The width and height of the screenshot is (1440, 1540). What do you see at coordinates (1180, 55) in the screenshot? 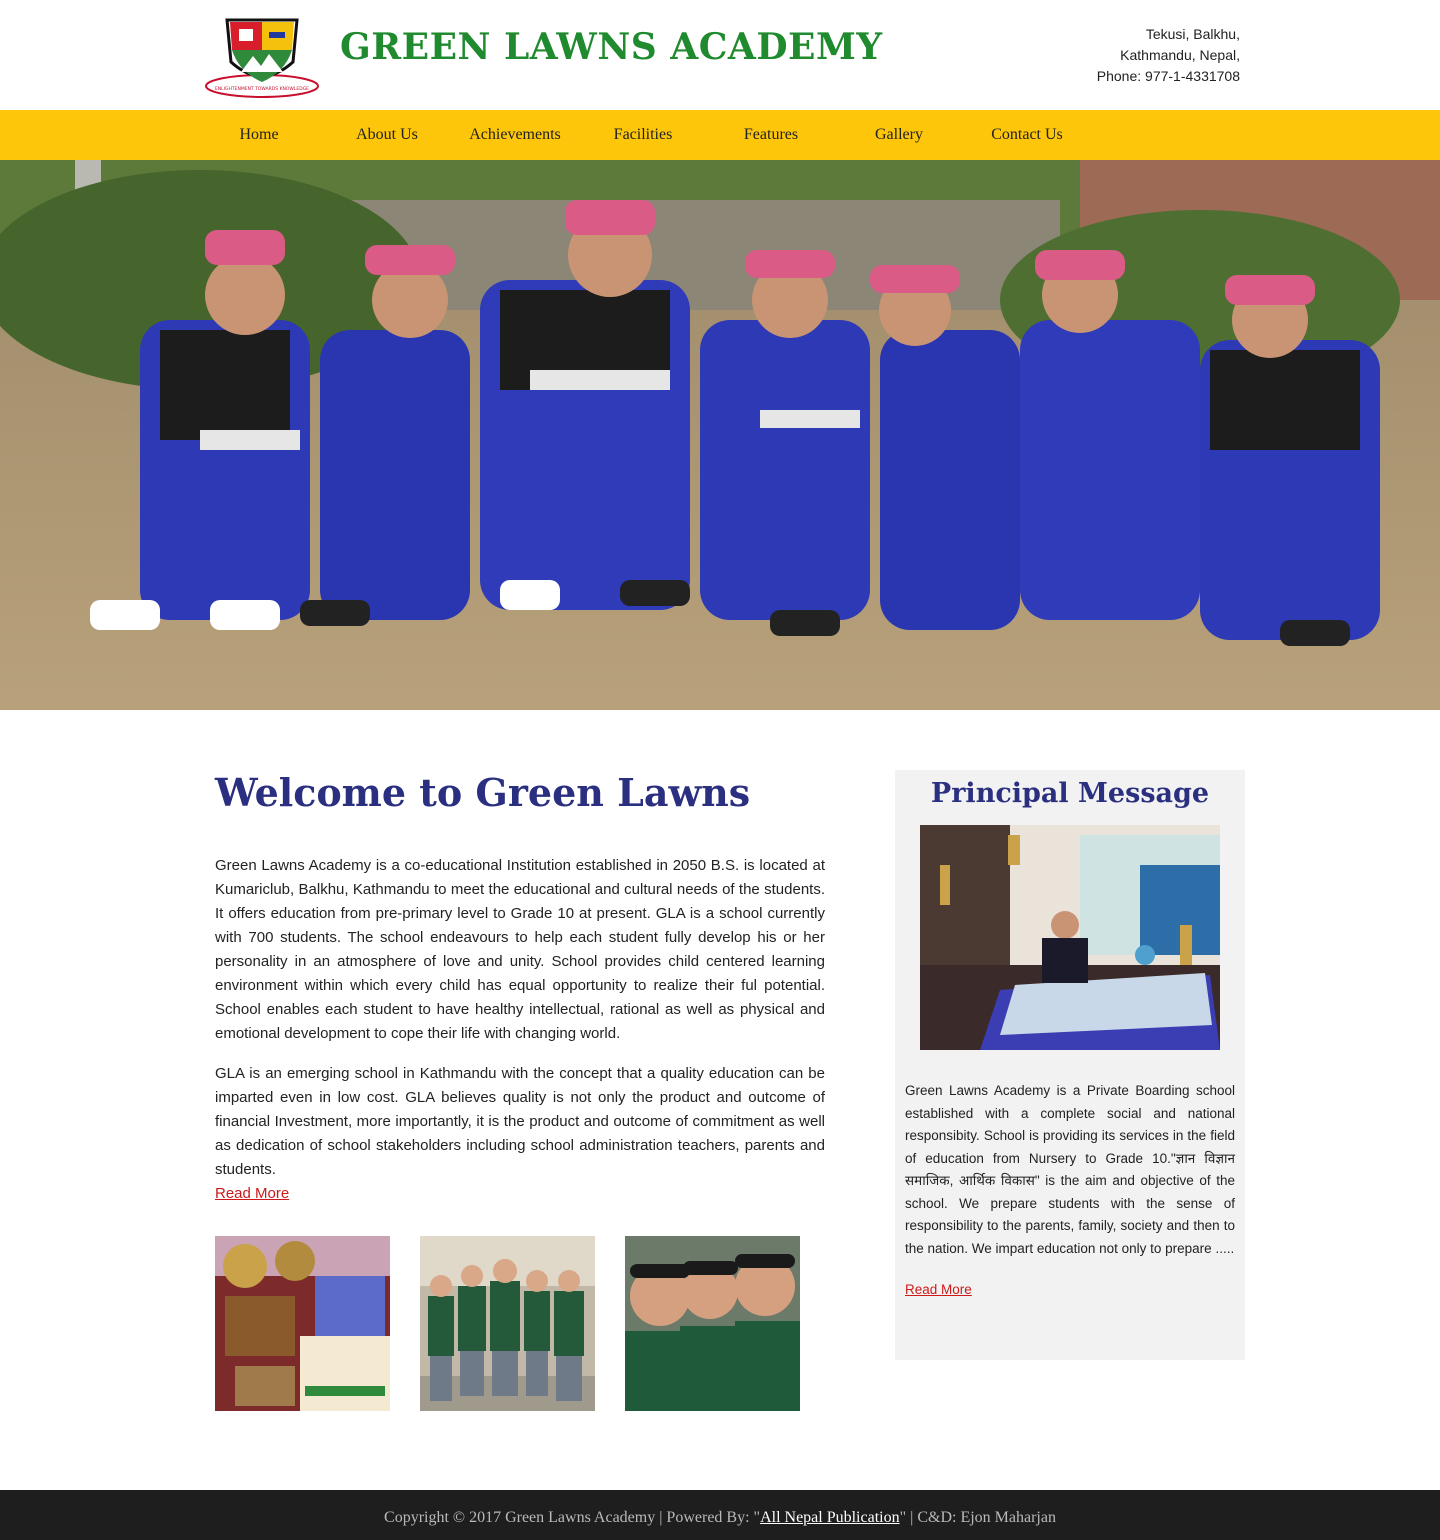
I see `address-line-2: Kathmandu, Nepal,` at bounding box center [1180, 55].